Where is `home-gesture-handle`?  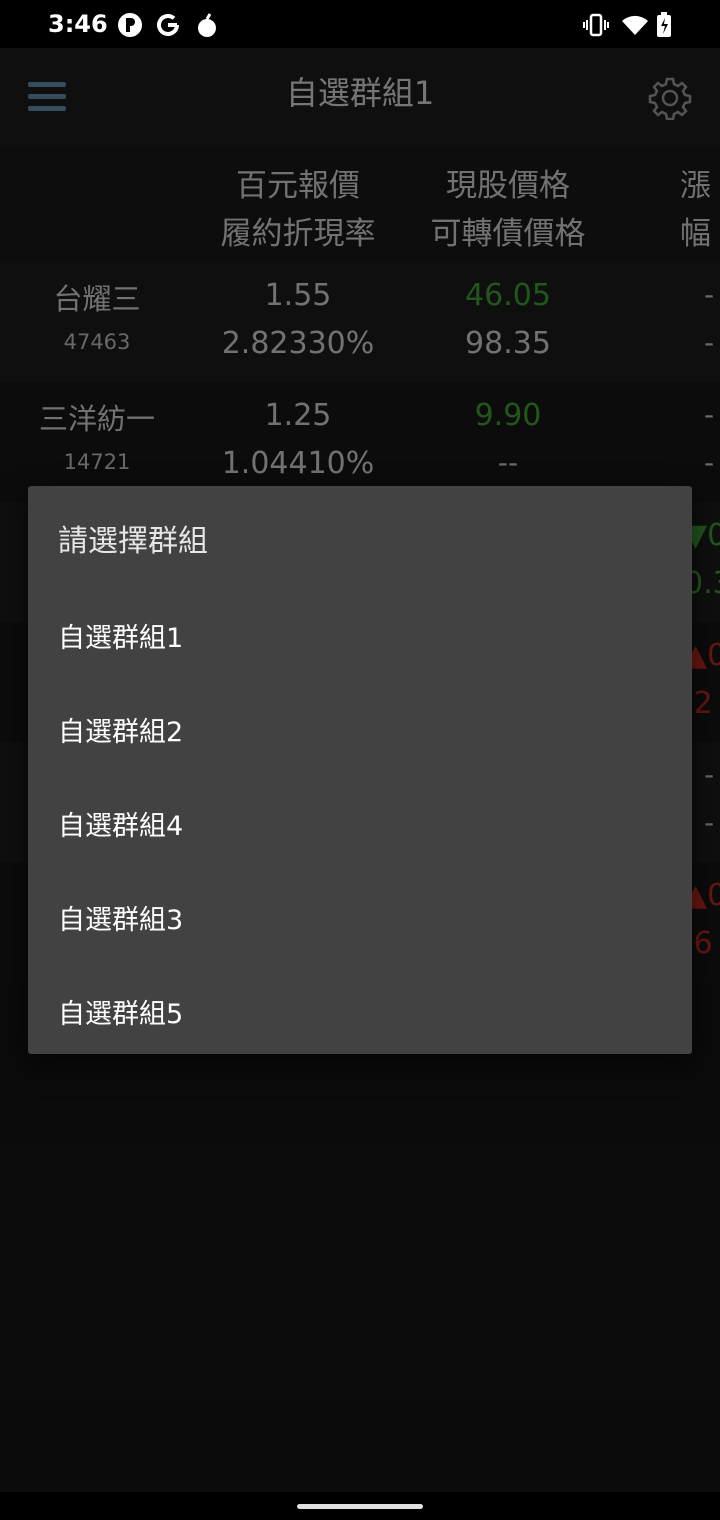
home-gesture-handle is located at coordinates (360, 1506).